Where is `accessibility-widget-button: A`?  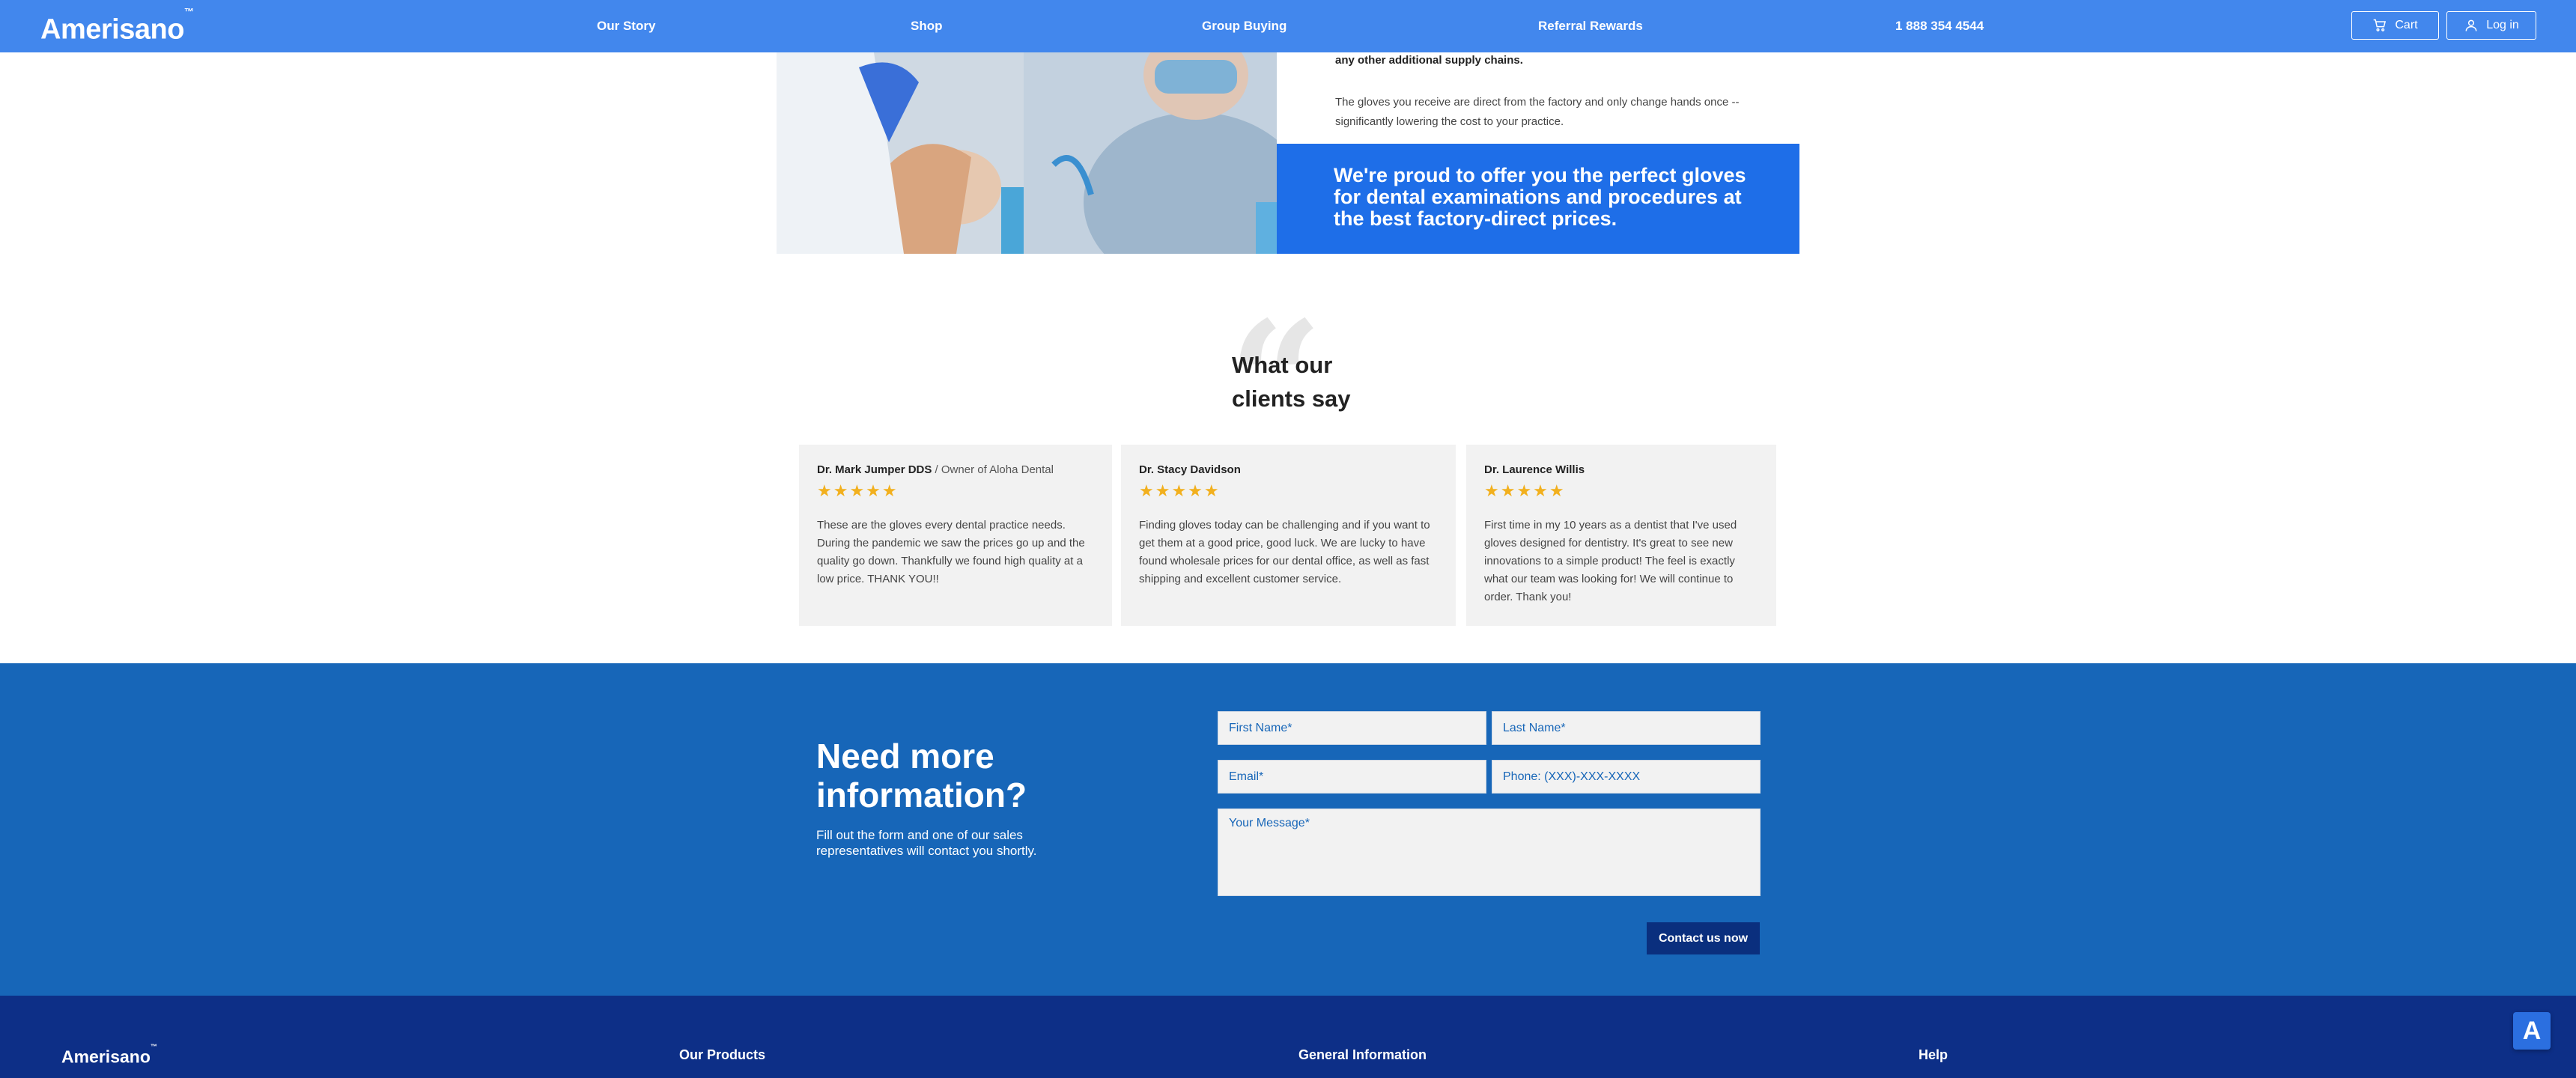 accessibility-widget-button: A is located at coordinates (2532, 1031).